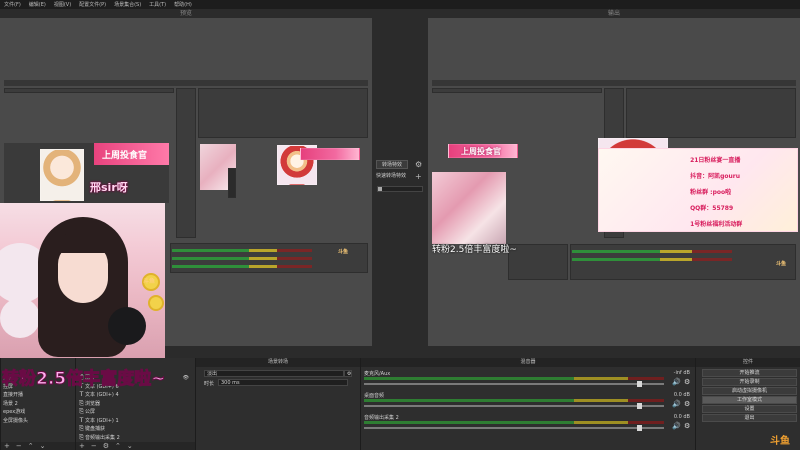 Image resolution: width=800 pixels, height=450 pixels. Describe the element at coordinates (38, 421) in the screenshot. I see `scene-item: 全屏摄像头` at that location.